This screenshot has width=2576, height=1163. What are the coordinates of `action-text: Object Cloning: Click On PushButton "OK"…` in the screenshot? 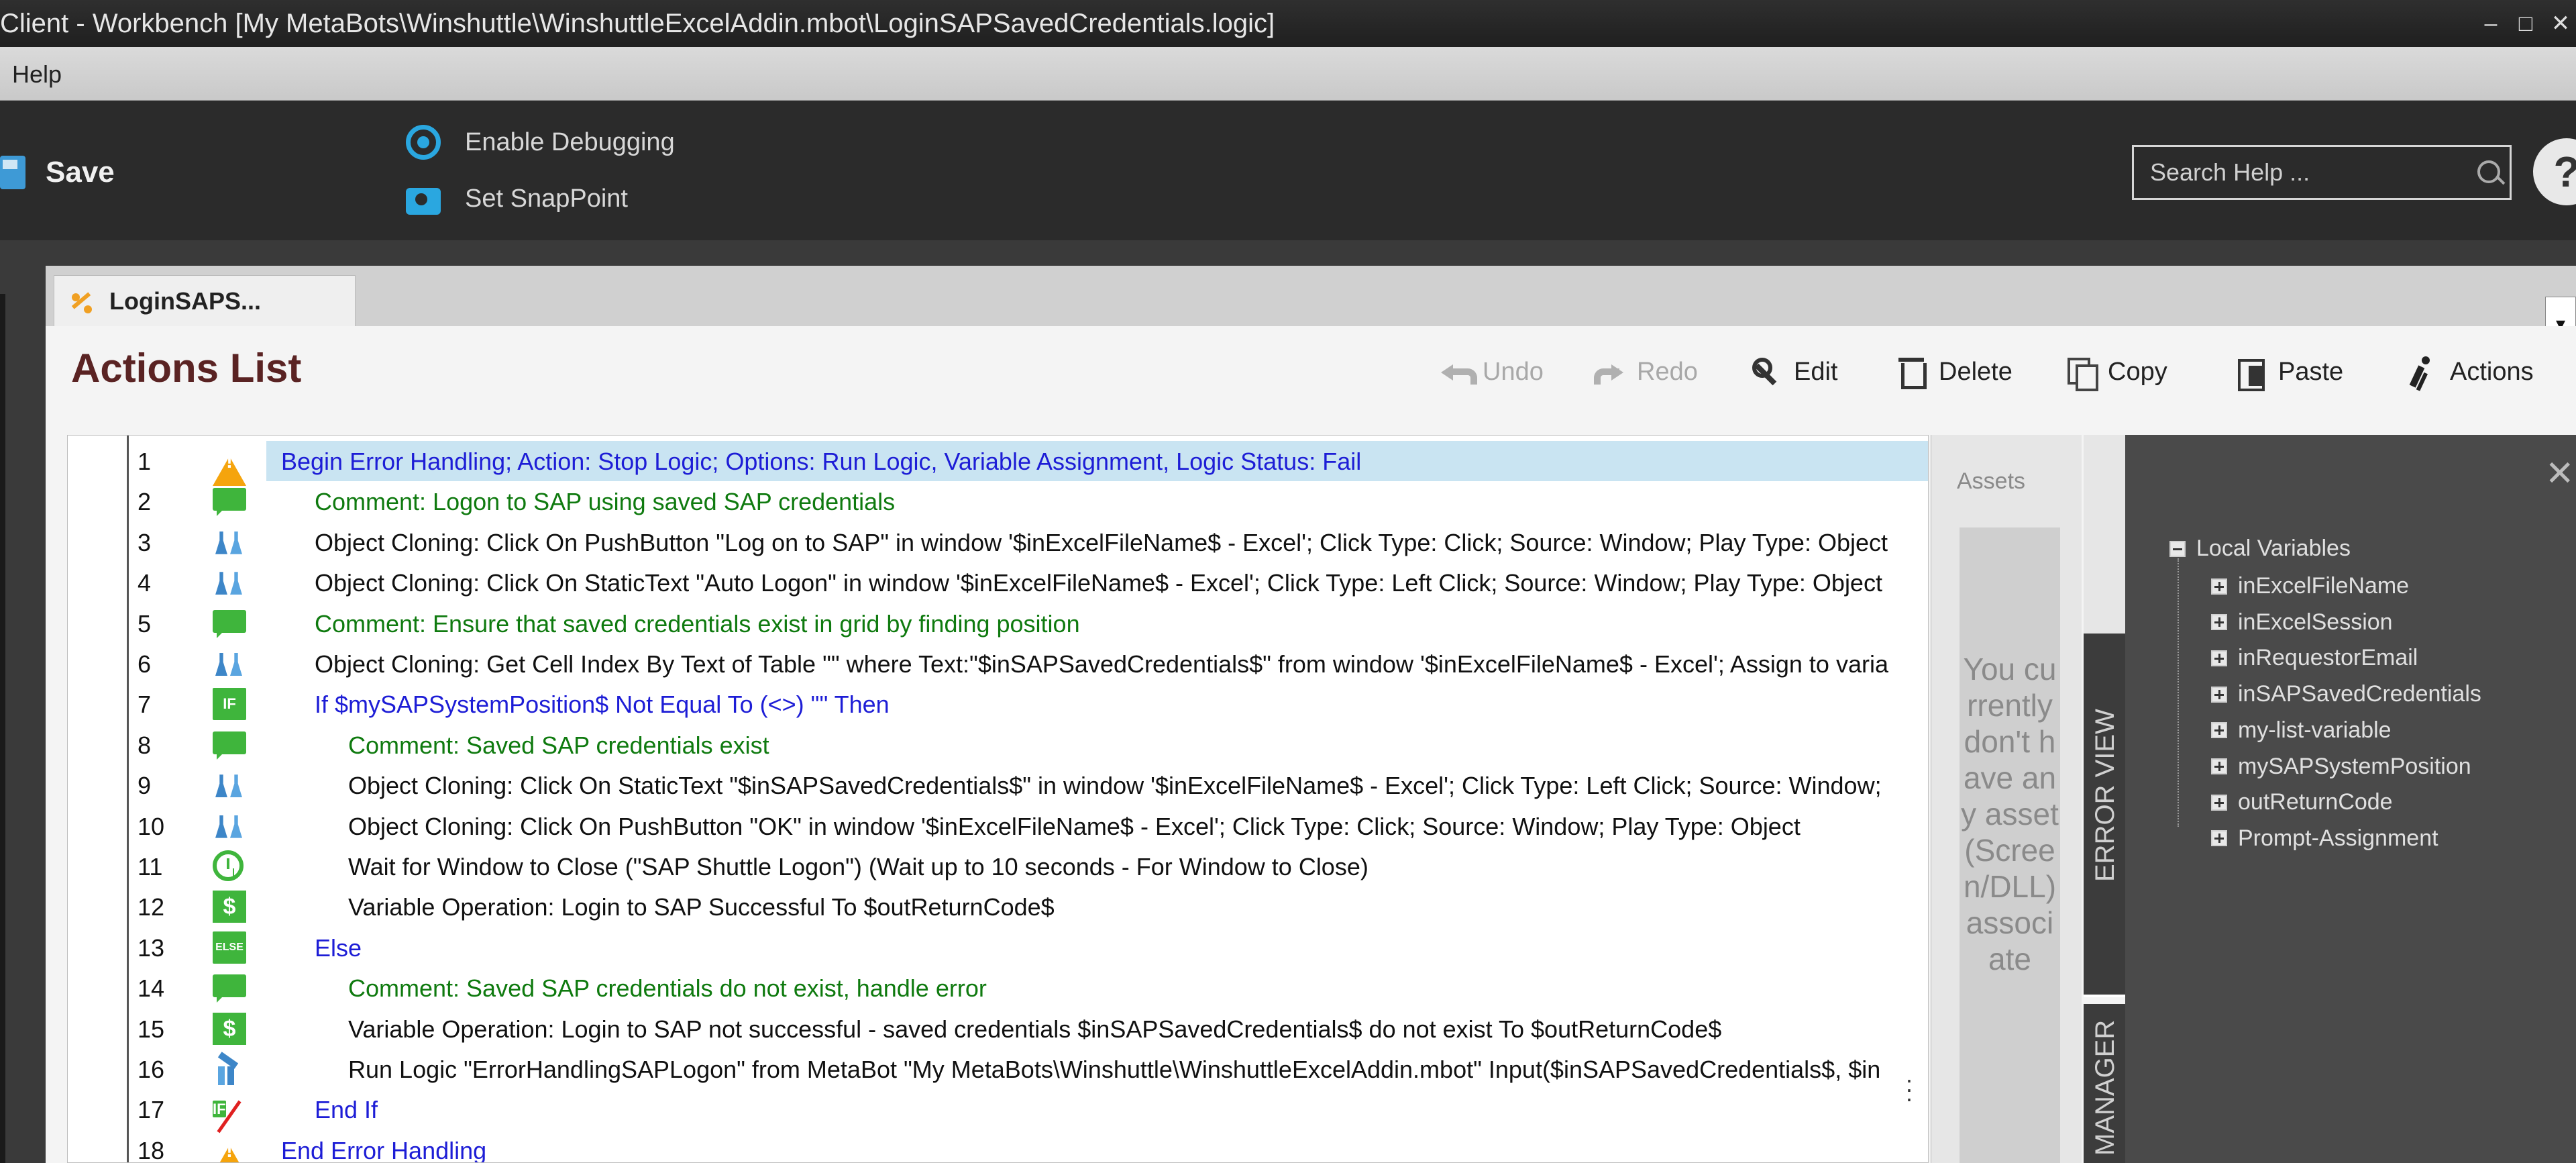 It's located at (1074, 826).